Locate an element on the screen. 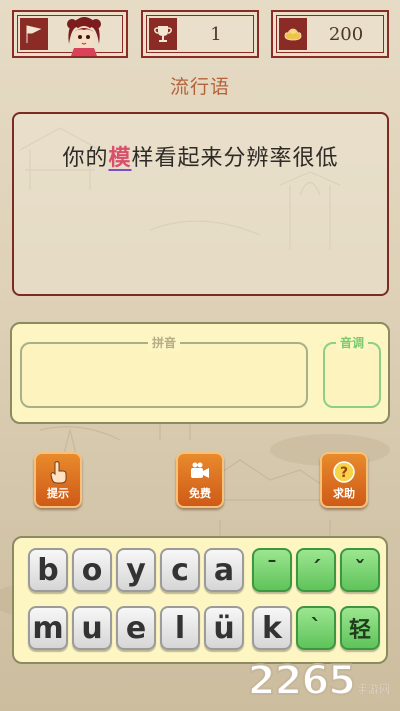 The height and width of the screenshot is (711, 400). coin-count: 200 is located at coordinates (346, 34).